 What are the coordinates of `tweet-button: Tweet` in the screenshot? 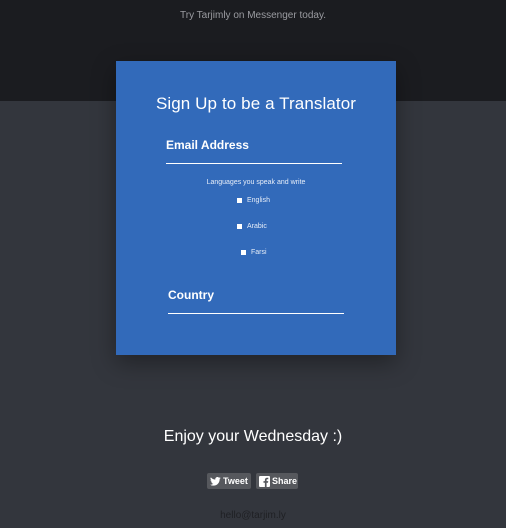 It's located at (229, 481).